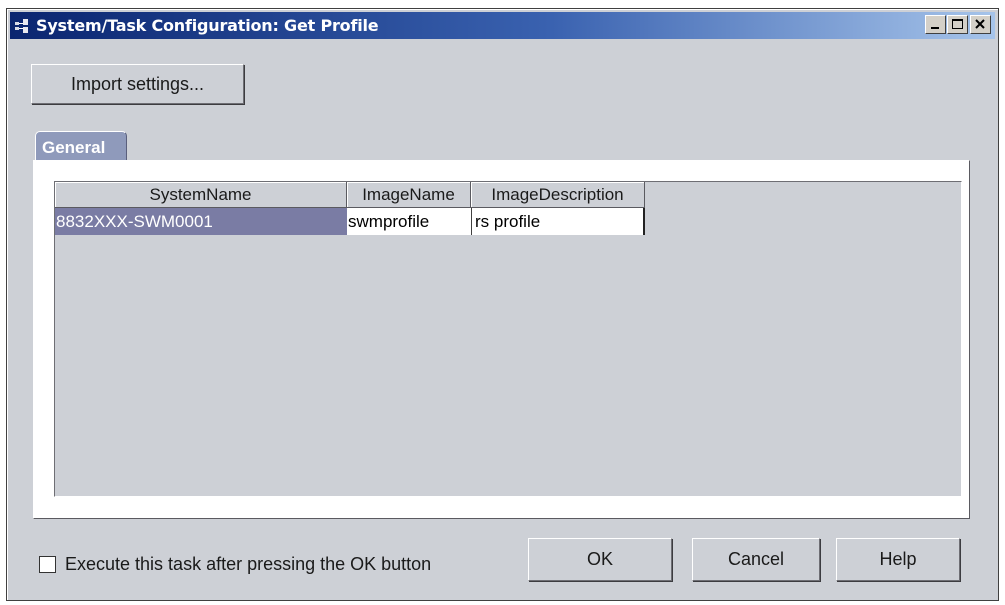 The image size is (1005, 605). I want to click on tab-general-label: General, so click(74, 147).